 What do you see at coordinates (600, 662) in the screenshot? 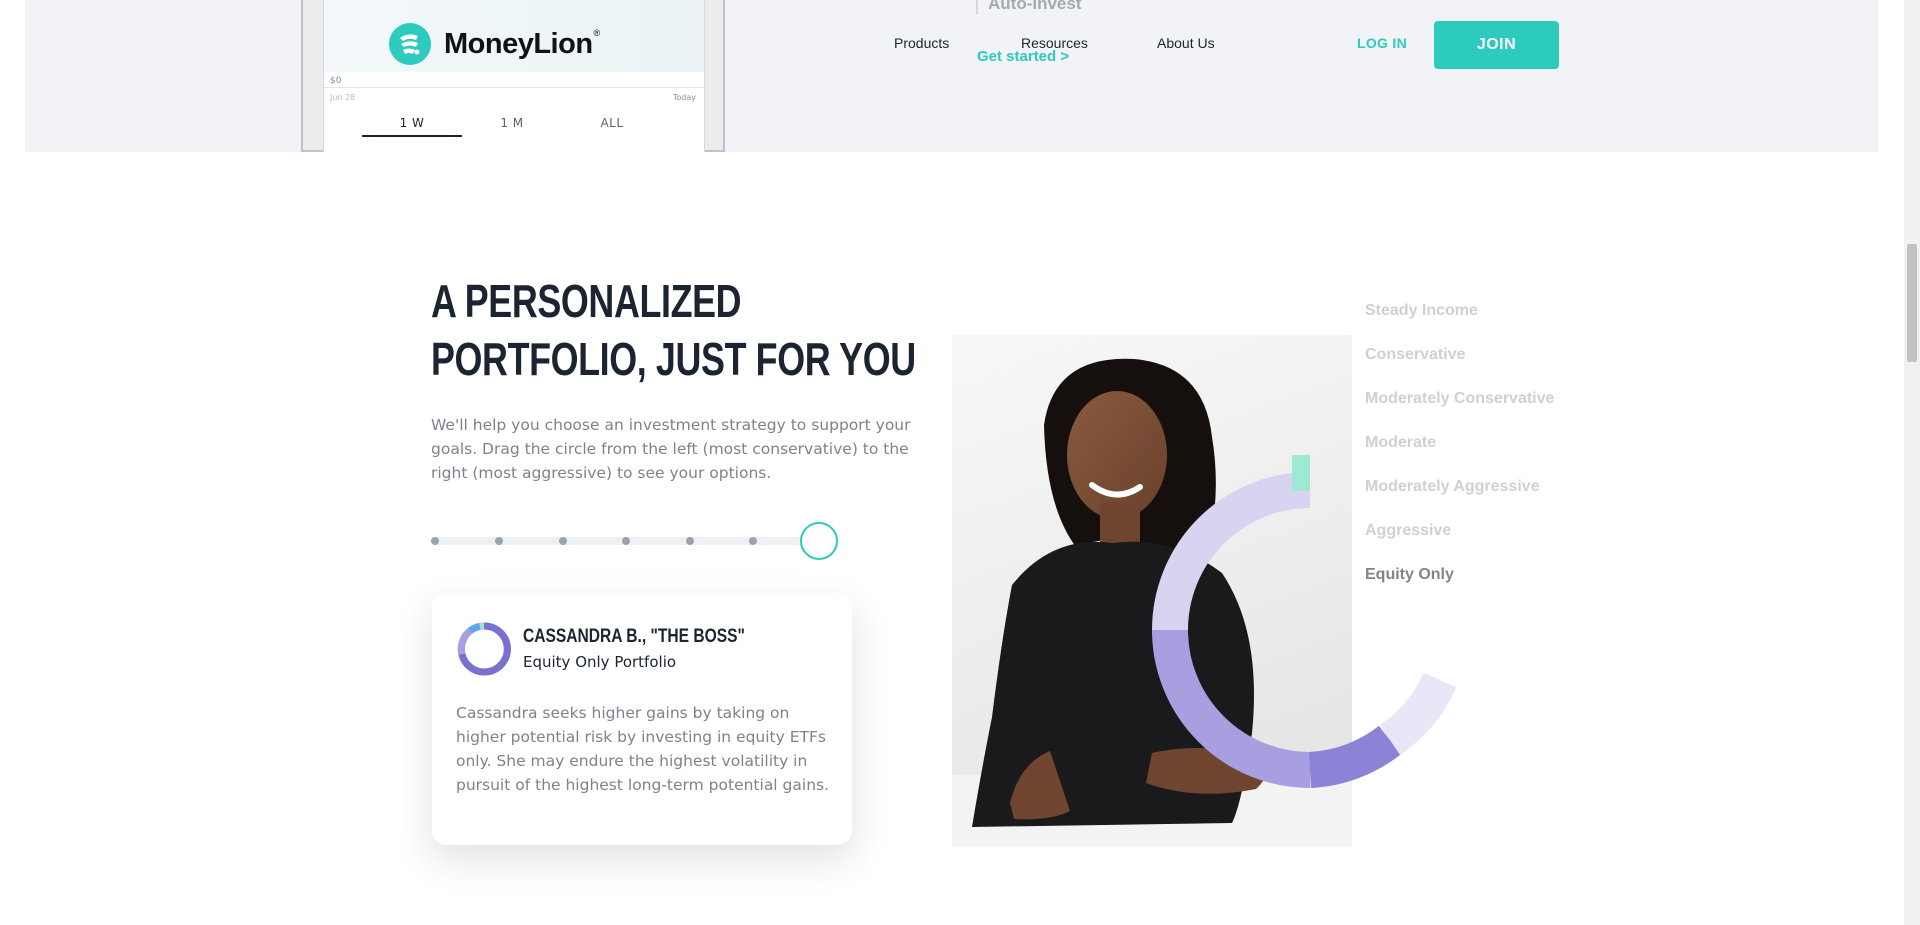
I see `persona-portfolio: Equity Only Portfolio` at bounding box center [600, 662].